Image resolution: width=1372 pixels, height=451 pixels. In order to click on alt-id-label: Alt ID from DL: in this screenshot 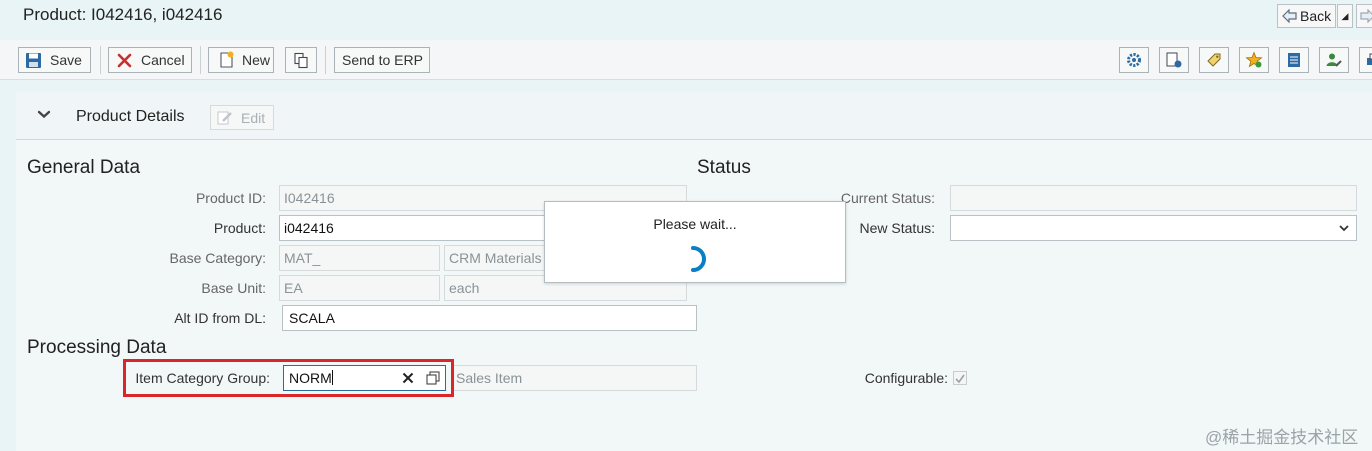, I will do `click(220, 318)`.